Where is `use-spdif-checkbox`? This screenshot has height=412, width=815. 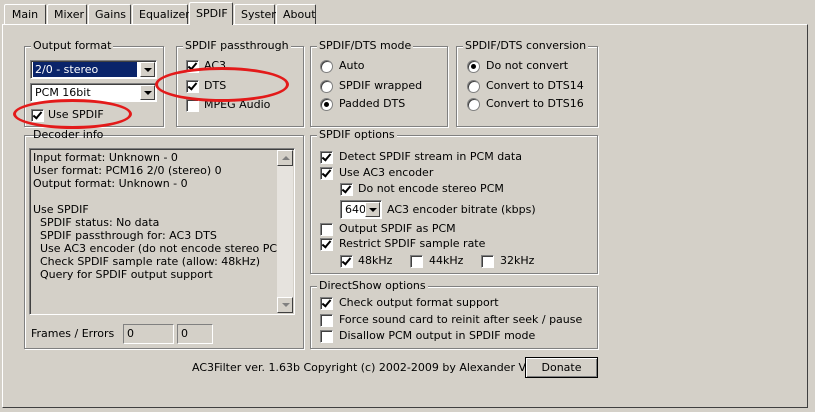
use-spdif-checkbox is located at coordinates (37, 115).